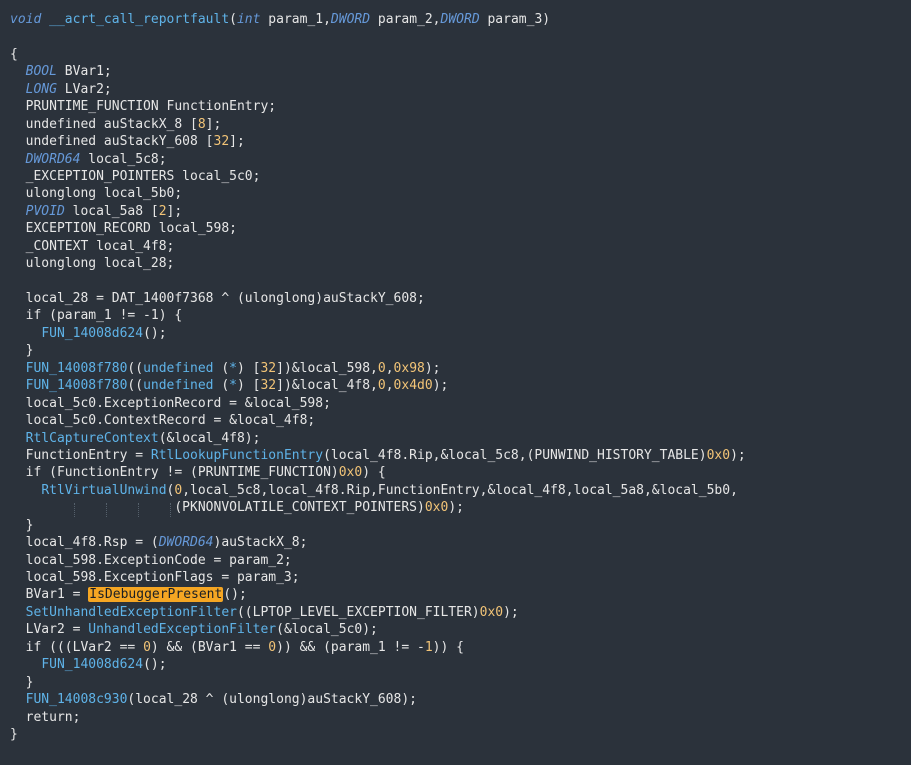 This screenshot has width=911, height=765. What do you see at coordinates (135, 19) in the screenshot?
I see `function-token: __acrt_call_reportfault` at bounding box center [135, 19].